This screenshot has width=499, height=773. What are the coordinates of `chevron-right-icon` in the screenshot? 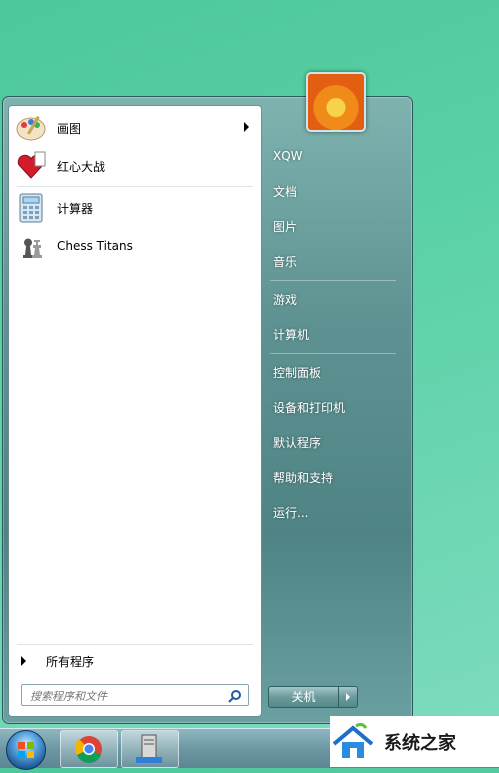 It's located at (348, 697).